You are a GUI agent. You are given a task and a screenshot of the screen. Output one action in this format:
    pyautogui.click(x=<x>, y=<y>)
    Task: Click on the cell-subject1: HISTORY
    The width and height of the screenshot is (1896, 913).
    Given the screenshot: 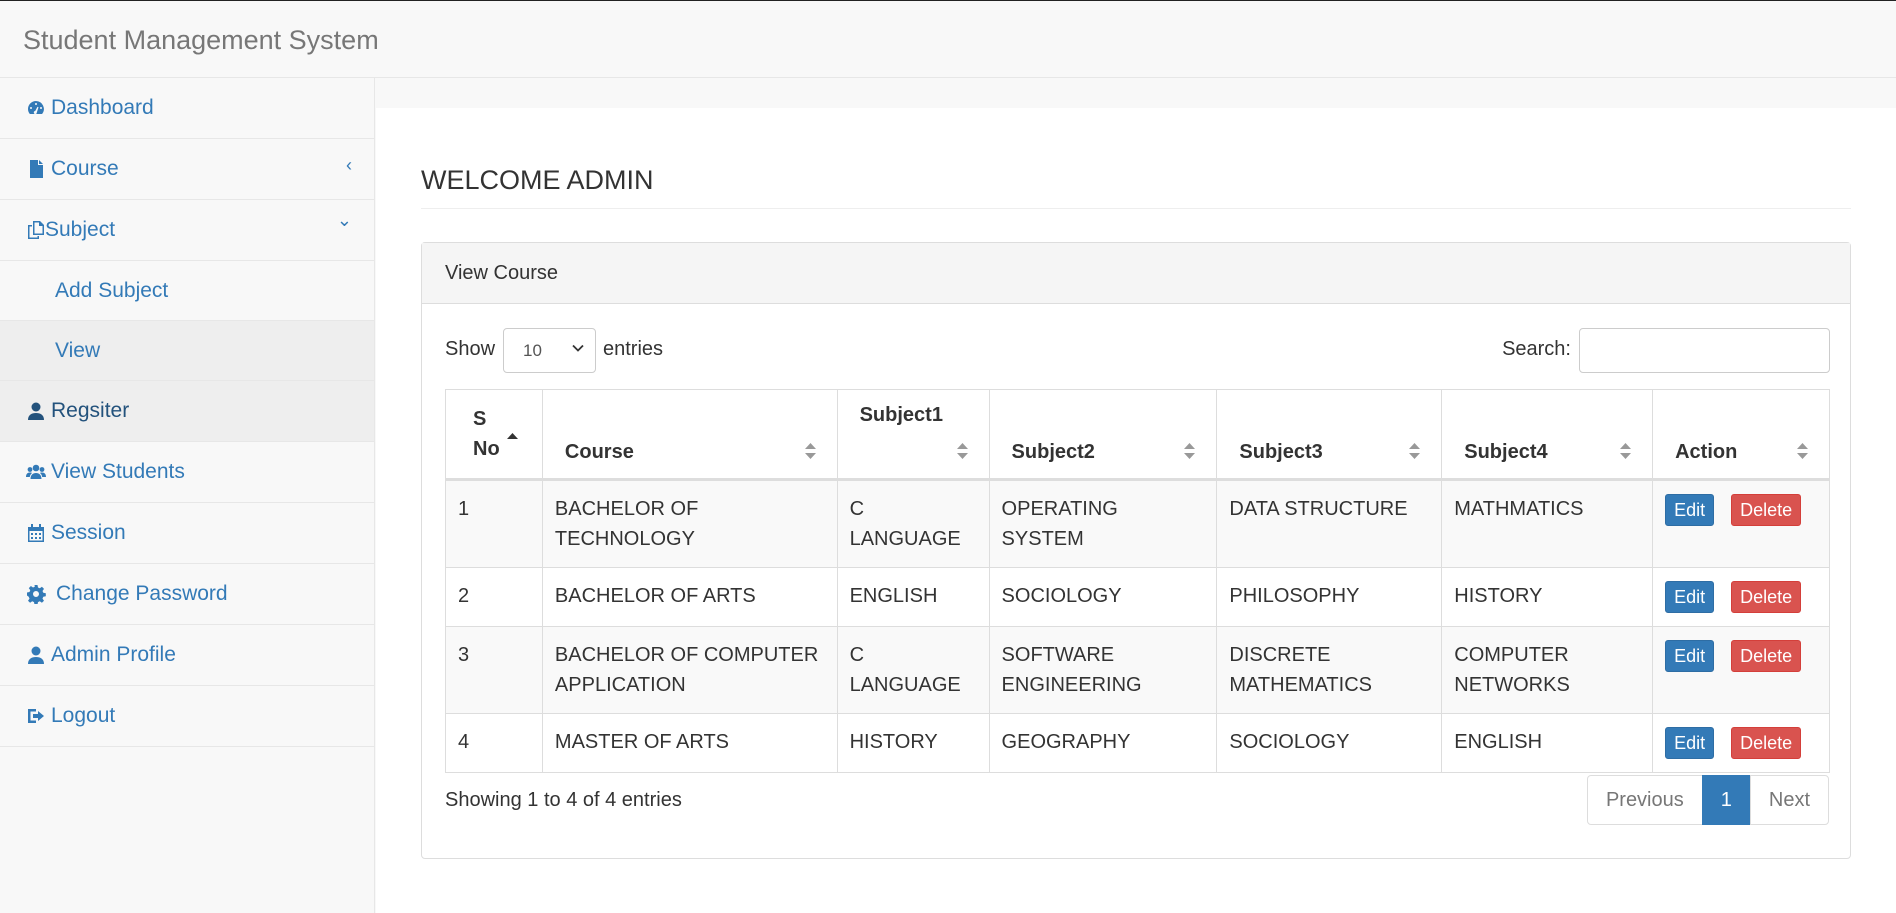 What is the action you would take?
    pyautogui.click(x=913, y=743)
    